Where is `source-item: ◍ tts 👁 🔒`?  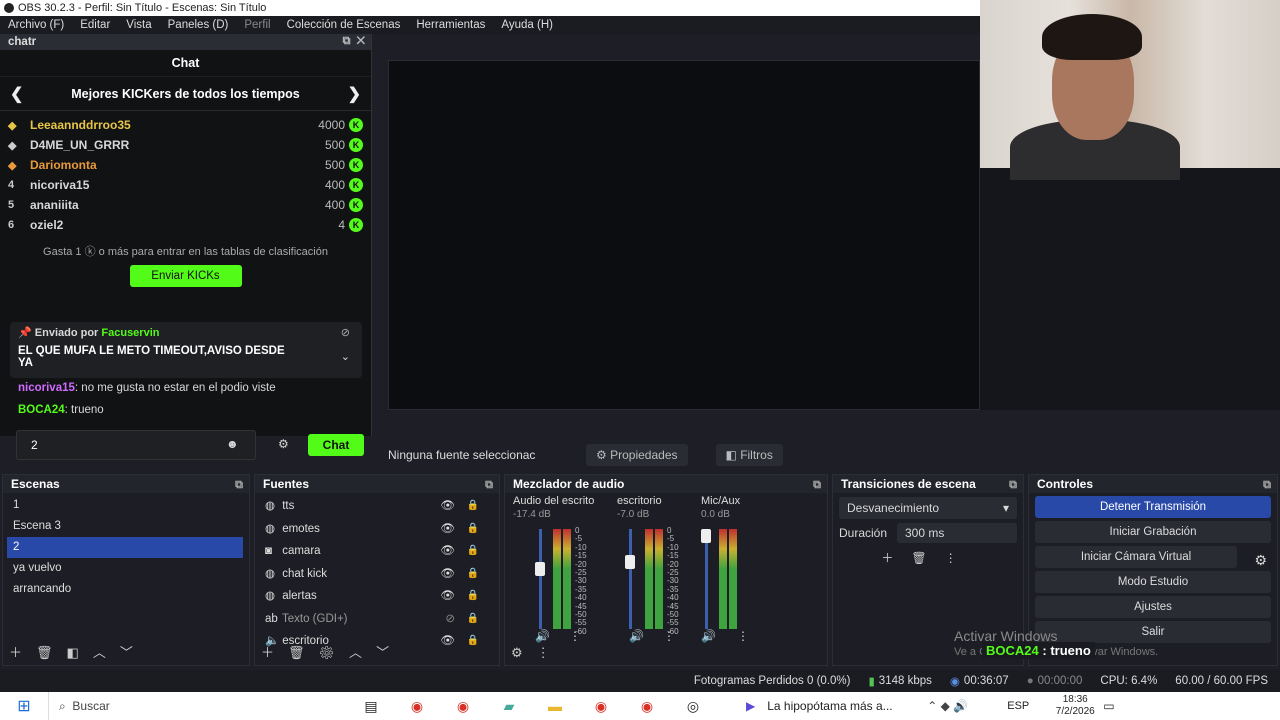
source-item: ◍ tts 👁 🔒 is located at coordinates (377, 506).